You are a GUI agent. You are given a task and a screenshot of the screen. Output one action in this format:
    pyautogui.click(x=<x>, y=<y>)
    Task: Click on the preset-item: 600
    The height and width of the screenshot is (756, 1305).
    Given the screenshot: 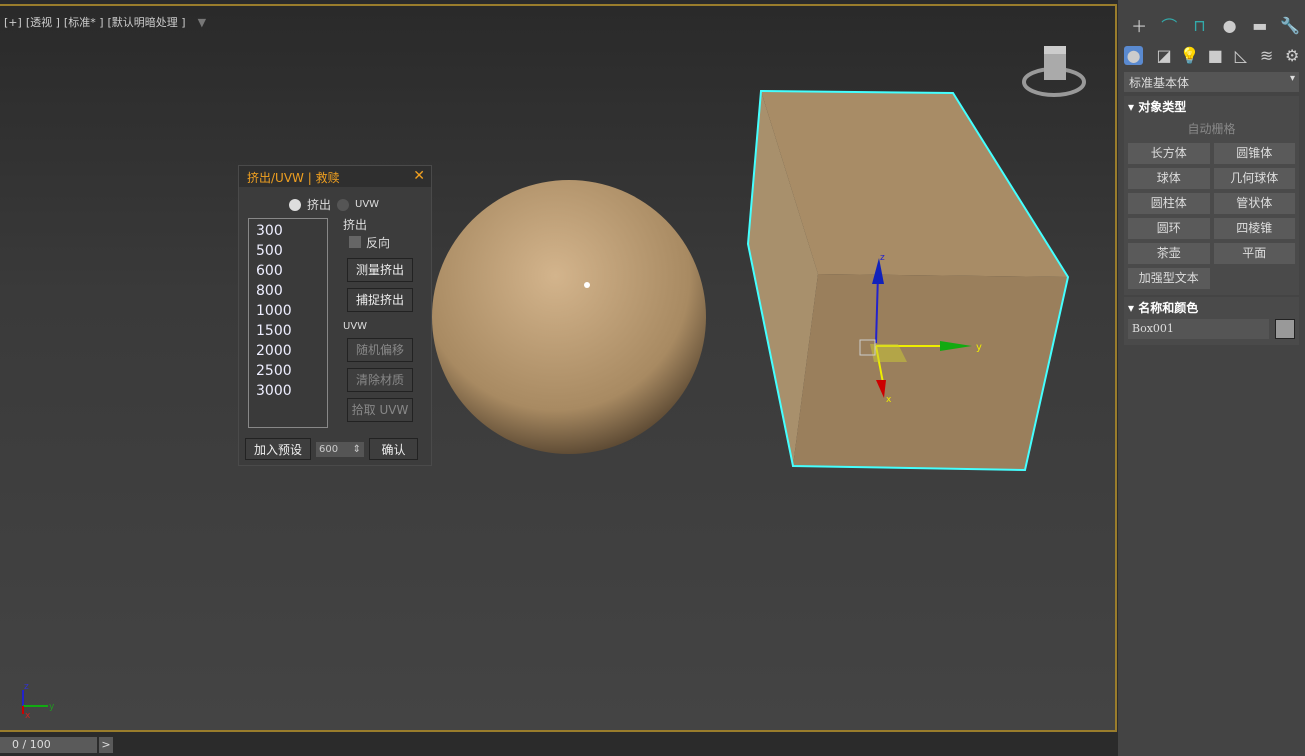 What is the action you would take?
    pyautogui.click(x=288, y=273)
    